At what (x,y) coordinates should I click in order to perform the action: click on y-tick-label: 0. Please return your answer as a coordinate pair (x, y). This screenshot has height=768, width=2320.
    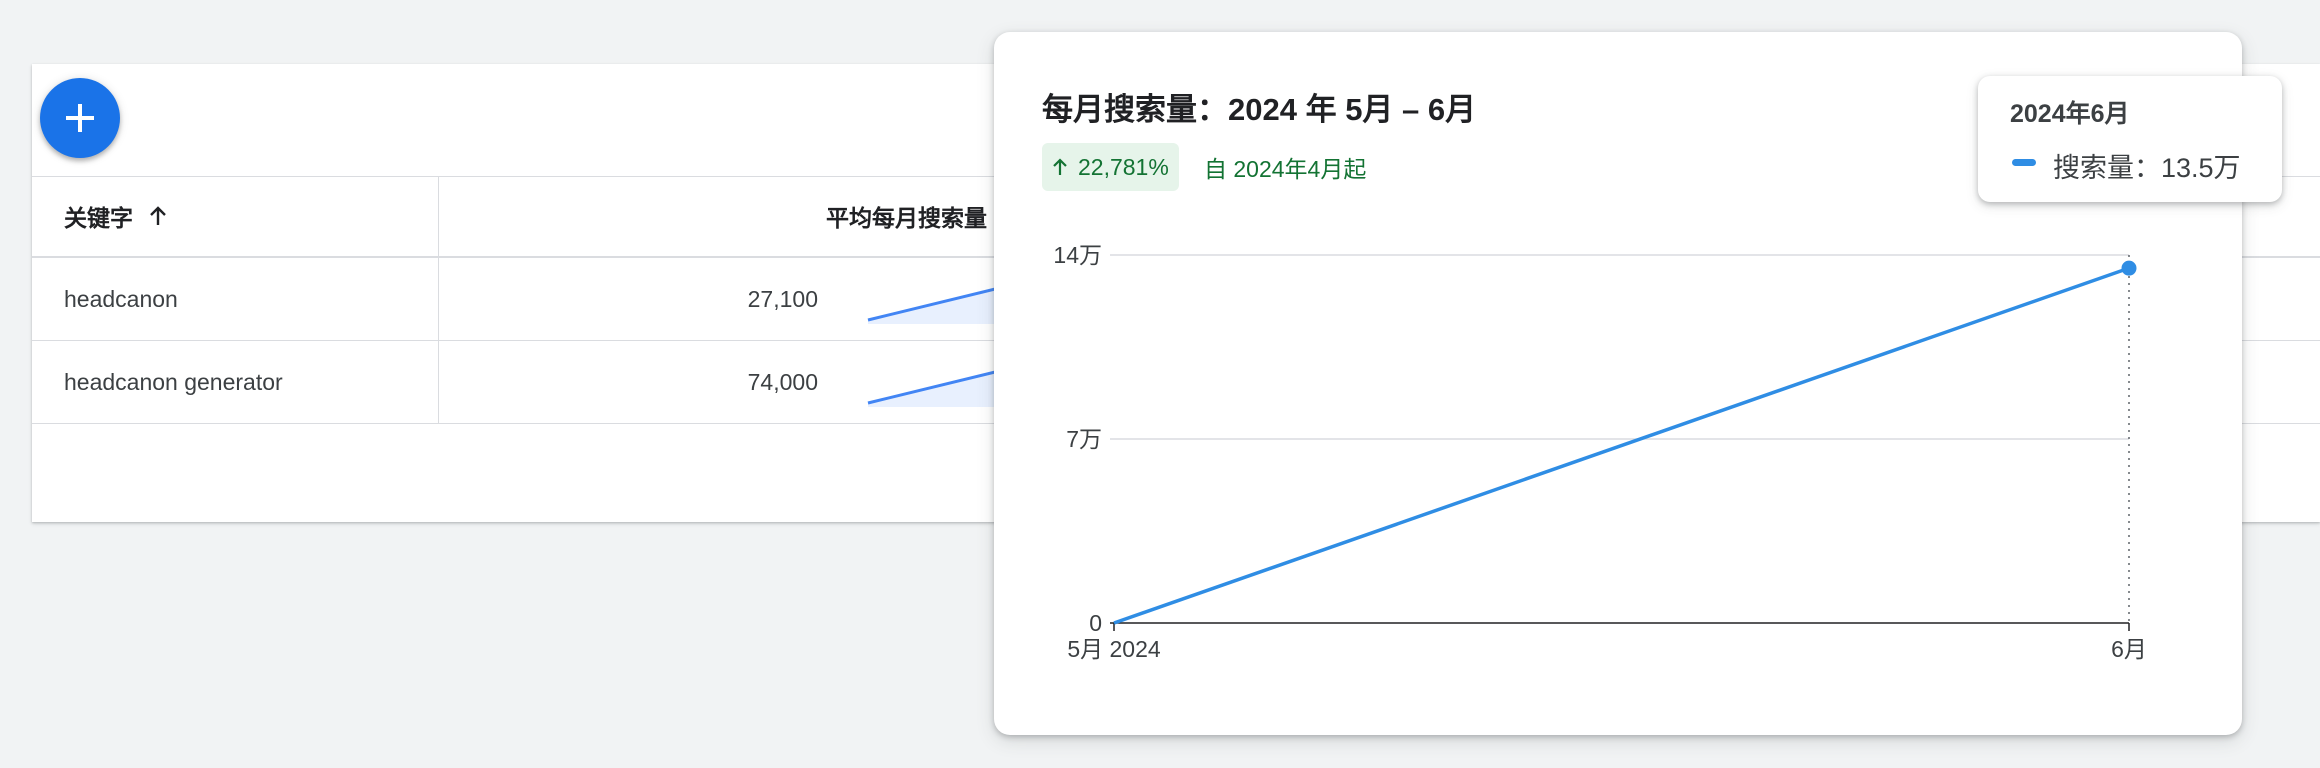
    Looking at the image, I should click on (1095, 623).